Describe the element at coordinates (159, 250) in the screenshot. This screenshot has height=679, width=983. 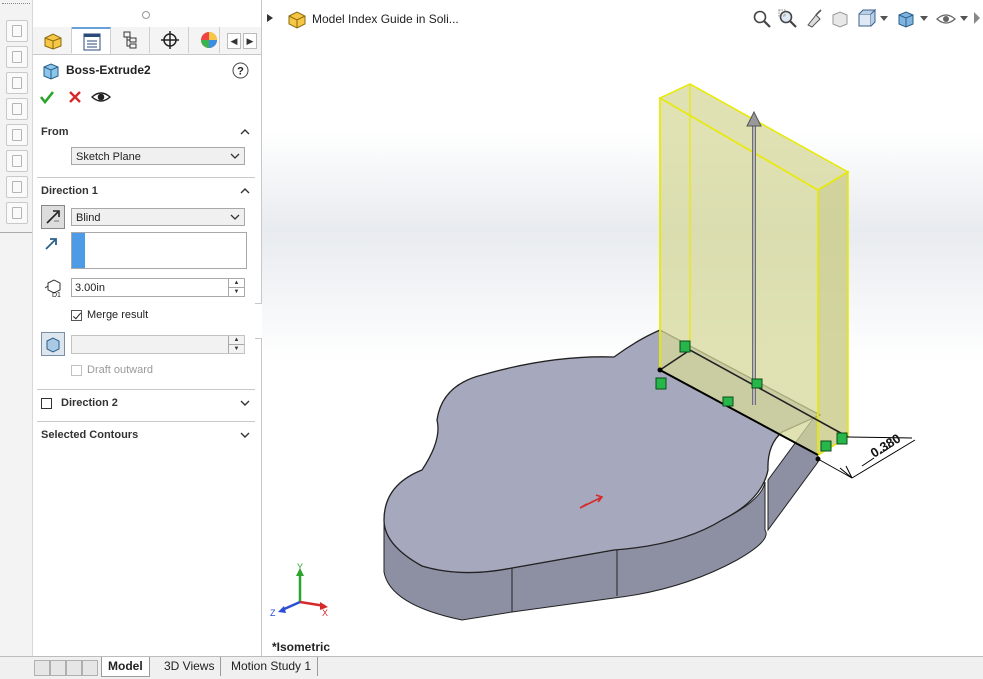
I see `direction-reference-selection-box` at that location.